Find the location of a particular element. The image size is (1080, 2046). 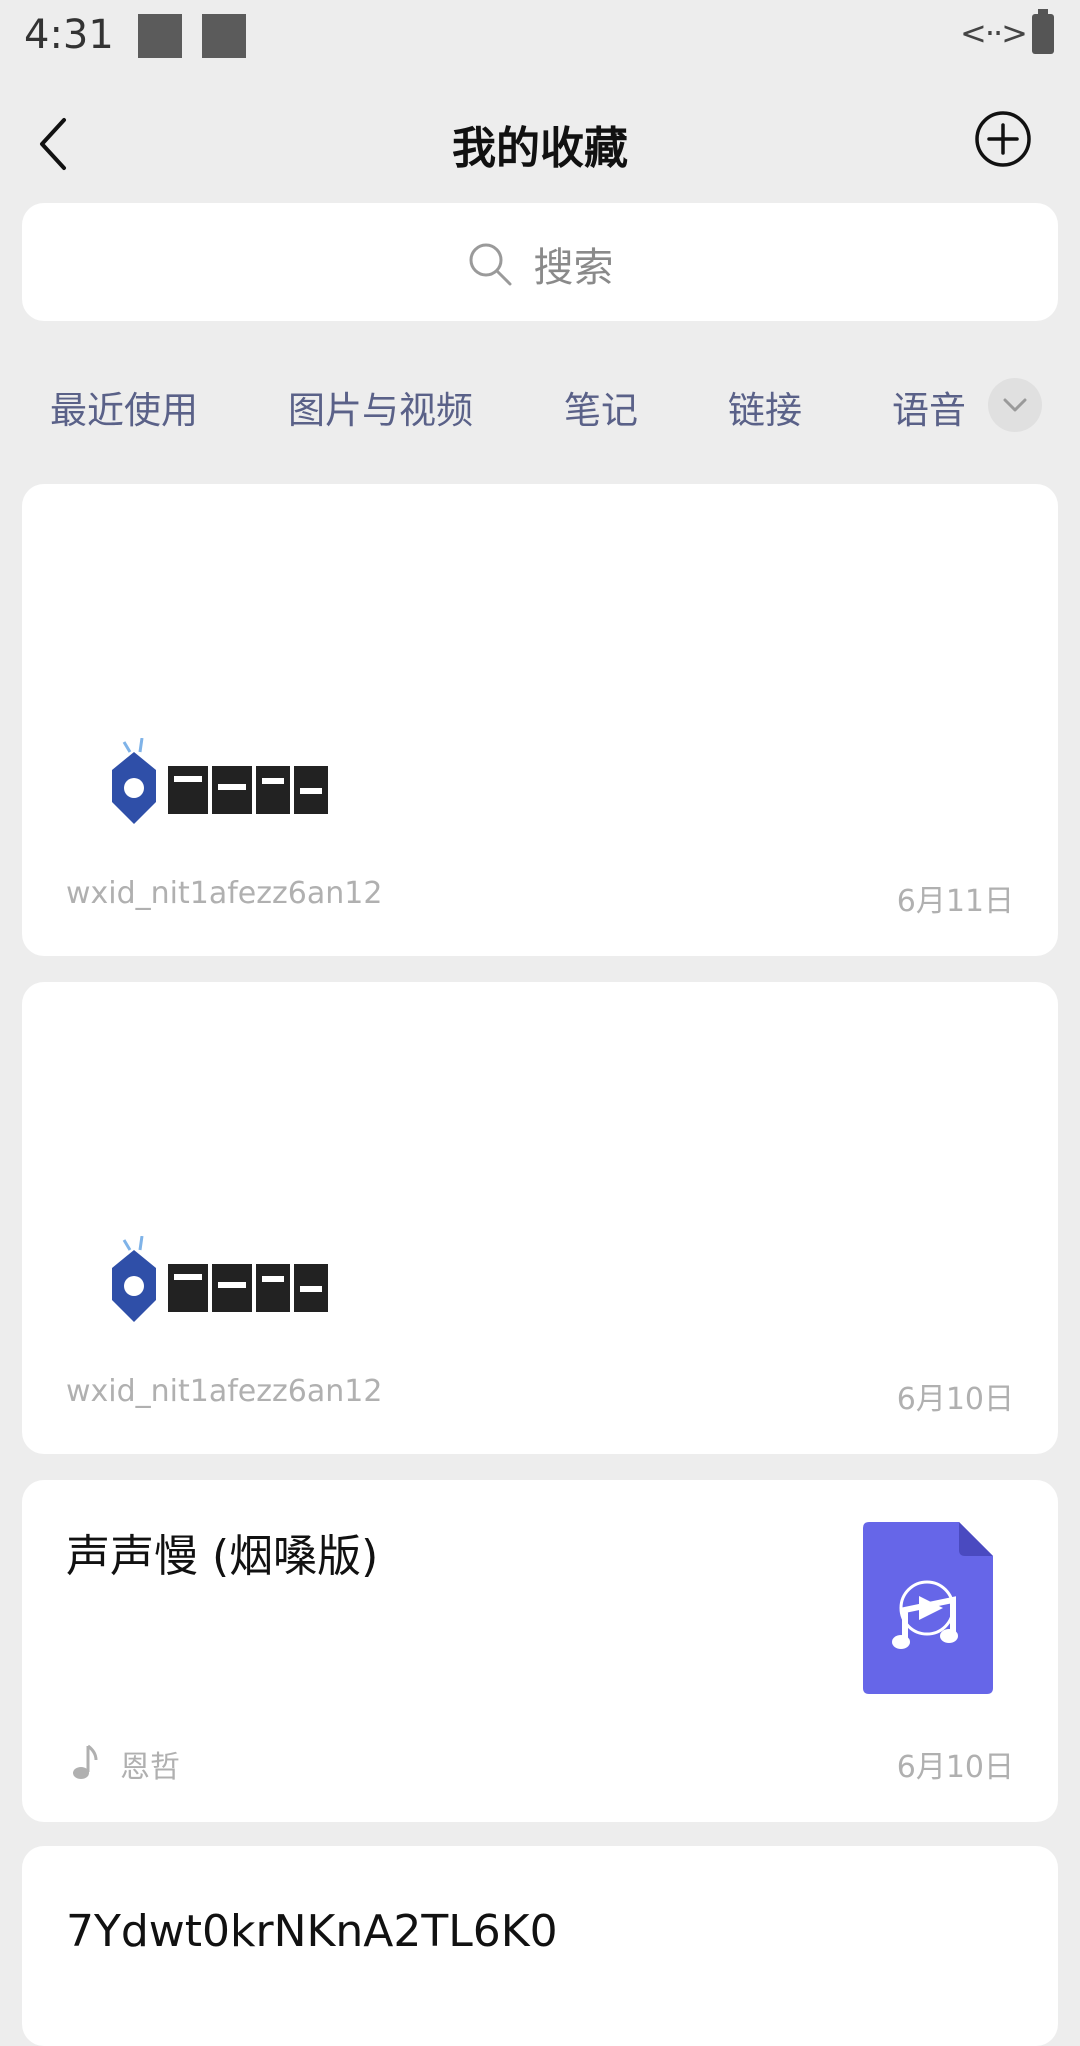

more-tabs-button is located at coordinates (1015, 405).